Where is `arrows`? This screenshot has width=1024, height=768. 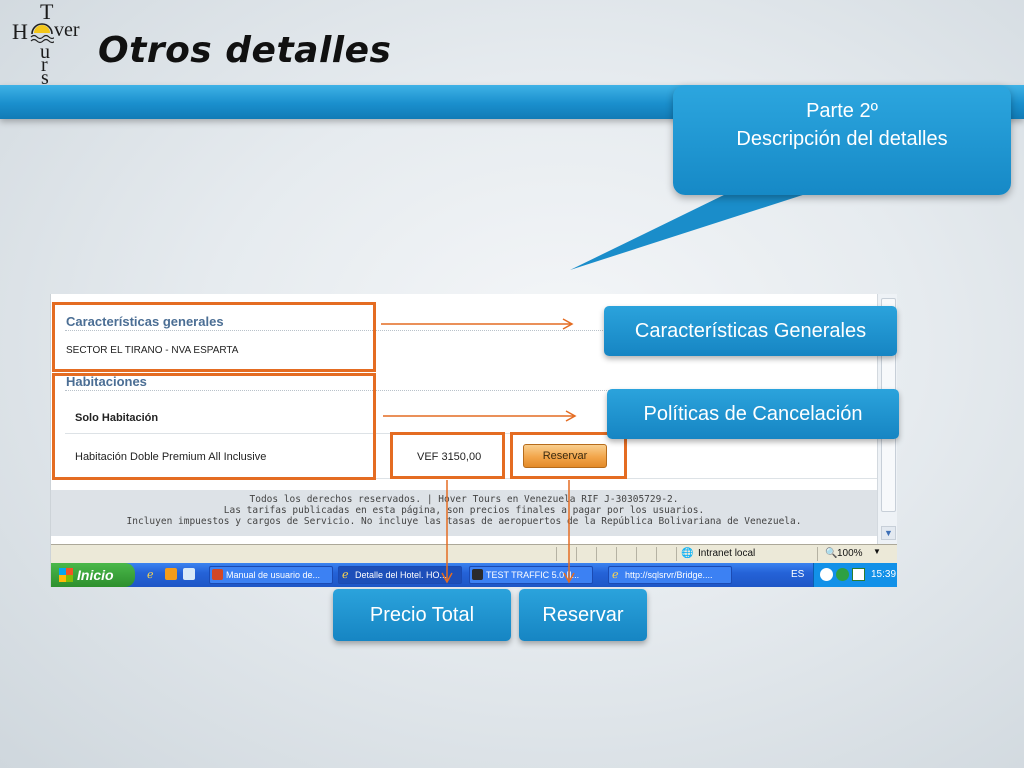
arrows is located at coordinates (479, 451).